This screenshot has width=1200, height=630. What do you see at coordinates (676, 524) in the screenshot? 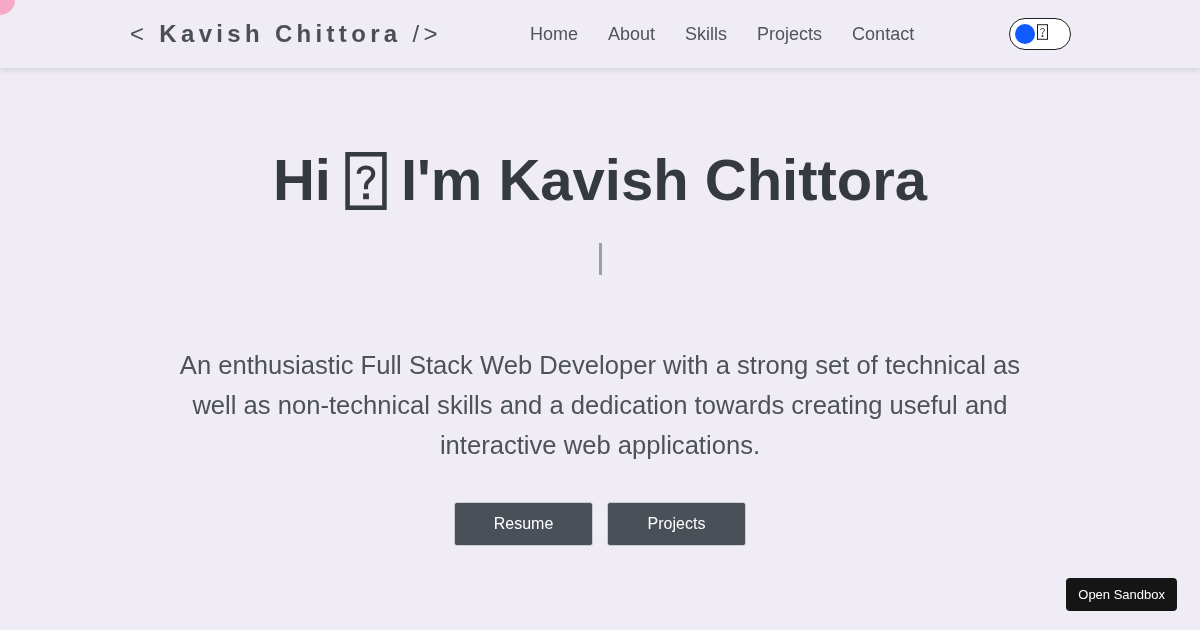
I see `hero-button: Projects` at bounding box center [676, 524].